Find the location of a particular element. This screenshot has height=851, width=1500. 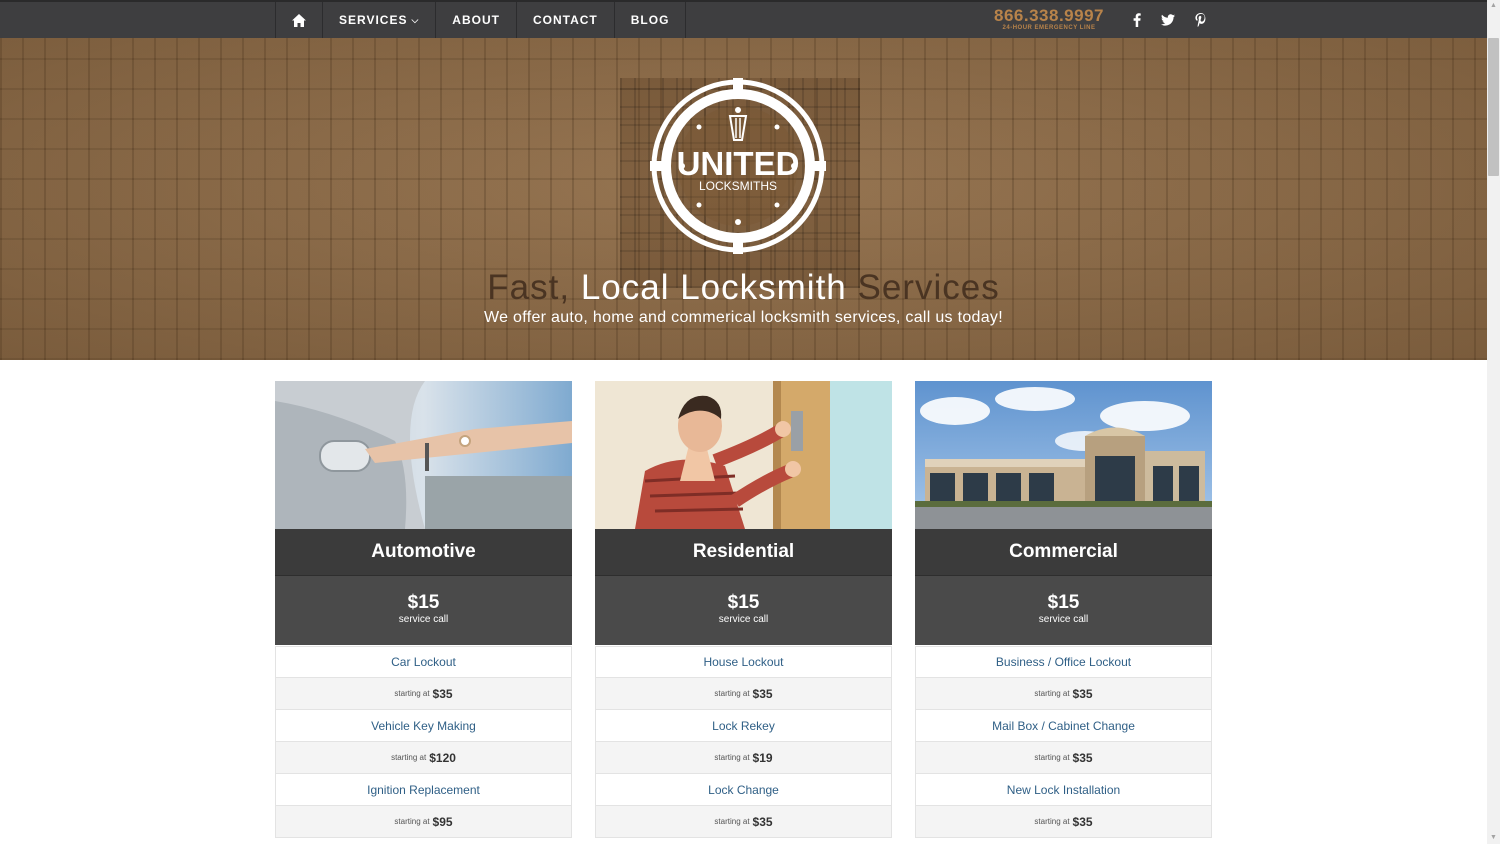

residential-price-box: $15 service call is located at coordinates (743, 610).